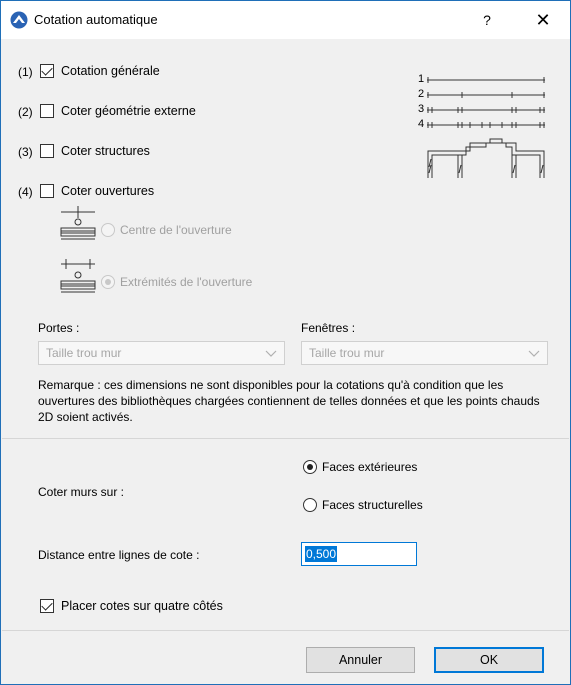  I want to click on option-number-3: (3), so click(25, 152).